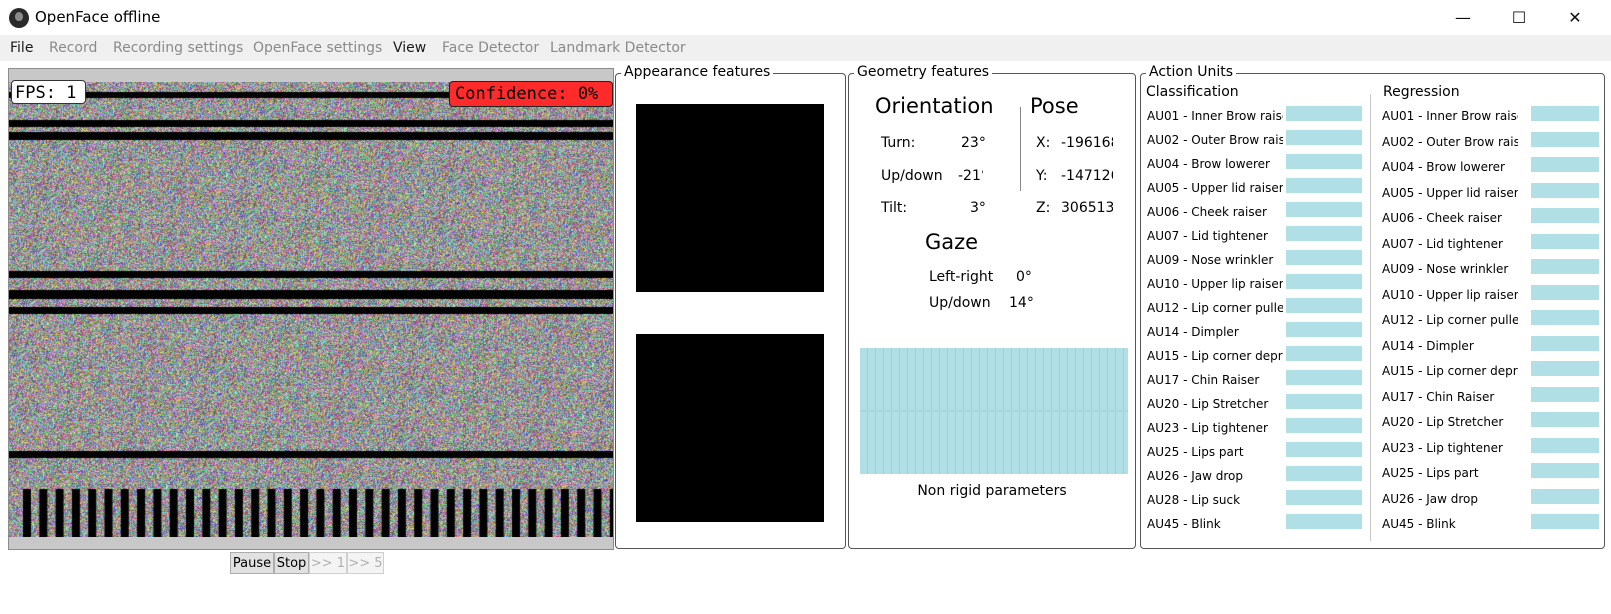 Image resolution: width=1611 pixels, height=614 pixels. I want to click on regression-row: AU17 - Chin Raiser, so click(1489, 395).